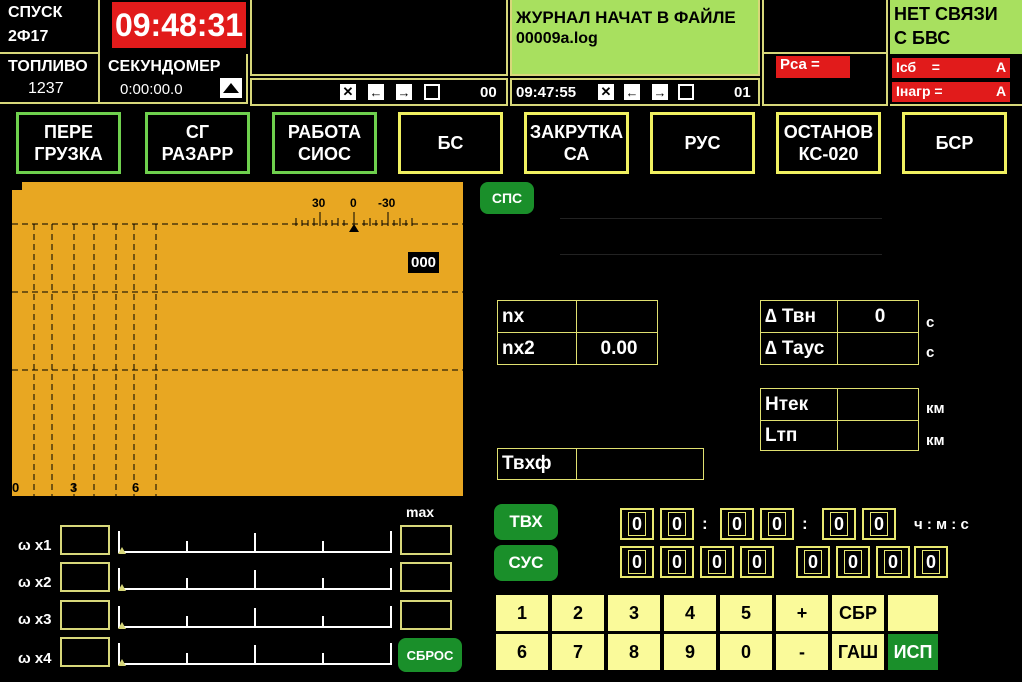 Image resolution: width=1022 pixels, height=682 pixels. I want to click on htek-unit: км, so click(935, 408).